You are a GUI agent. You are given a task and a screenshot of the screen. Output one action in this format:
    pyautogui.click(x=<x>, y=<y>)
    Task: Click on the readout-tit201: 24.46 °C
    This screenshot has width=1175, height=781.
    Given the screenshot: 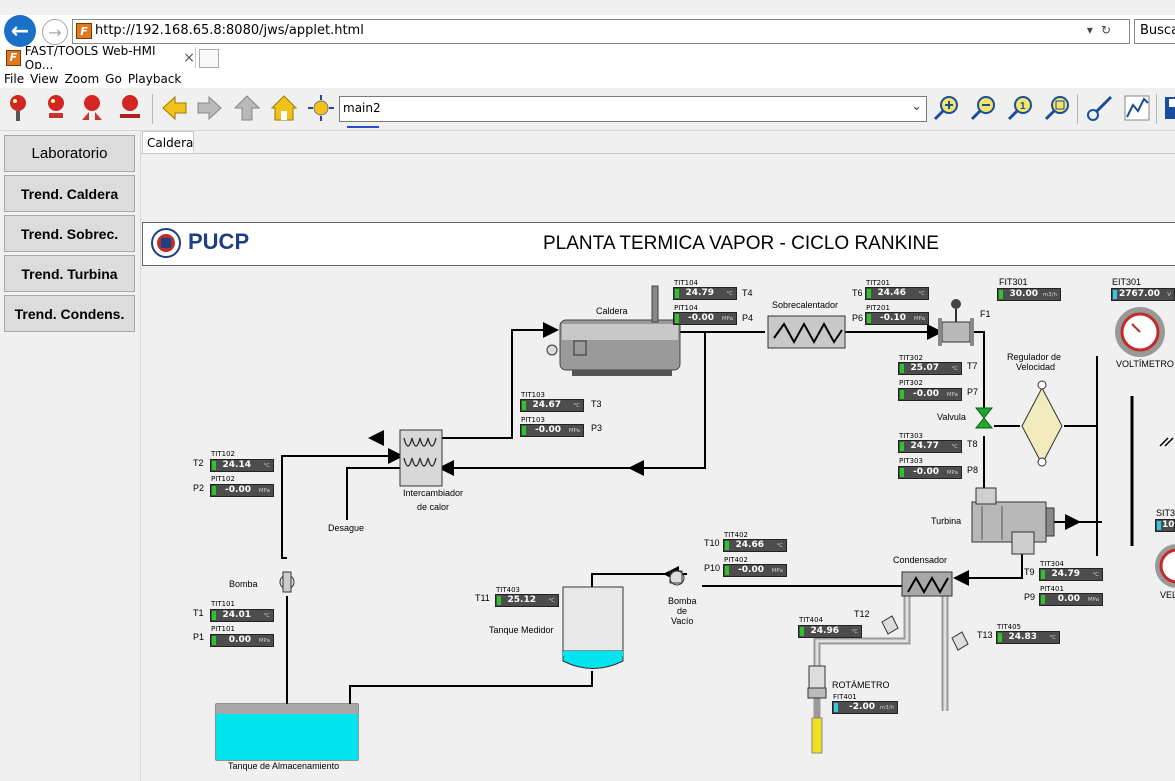 What is the action you would take?
    pyautogui.click(x=897, y=293)
    